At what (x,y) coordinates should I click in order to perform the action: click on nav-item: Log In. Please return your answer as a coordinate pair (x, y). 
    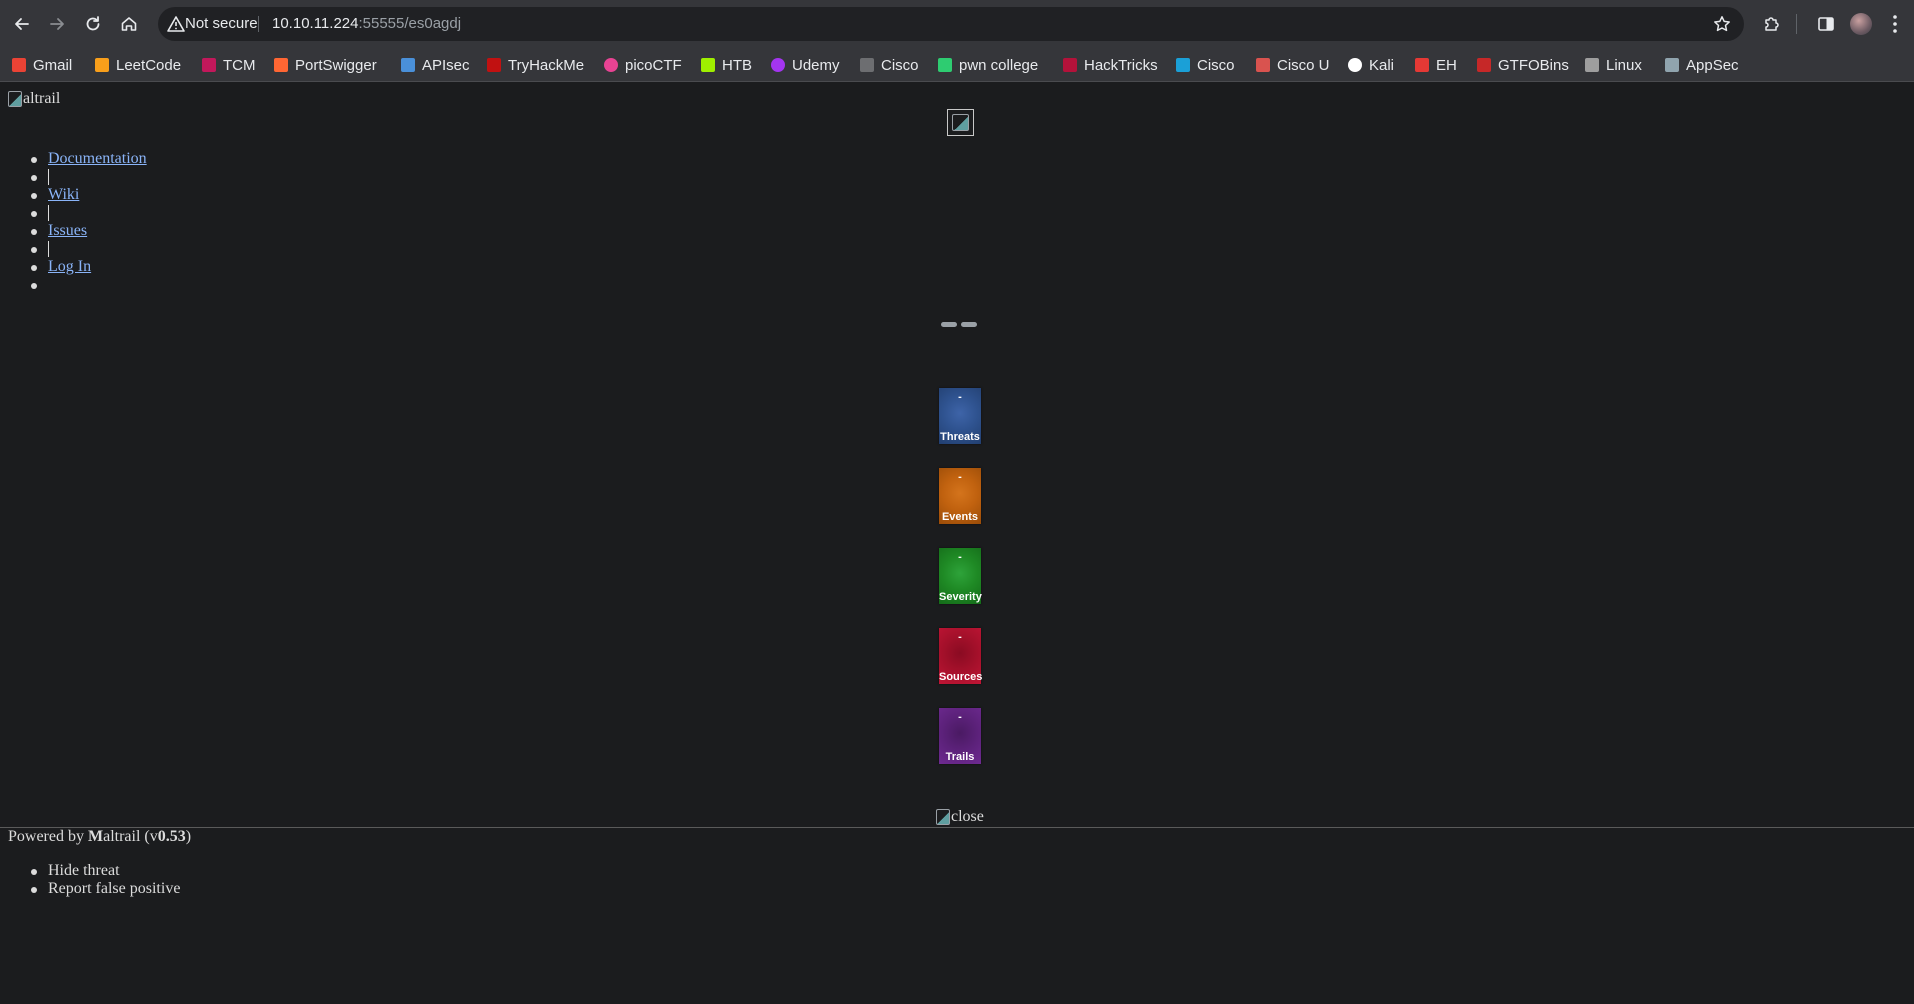
    Looking at the image, I should click on (89, 267).